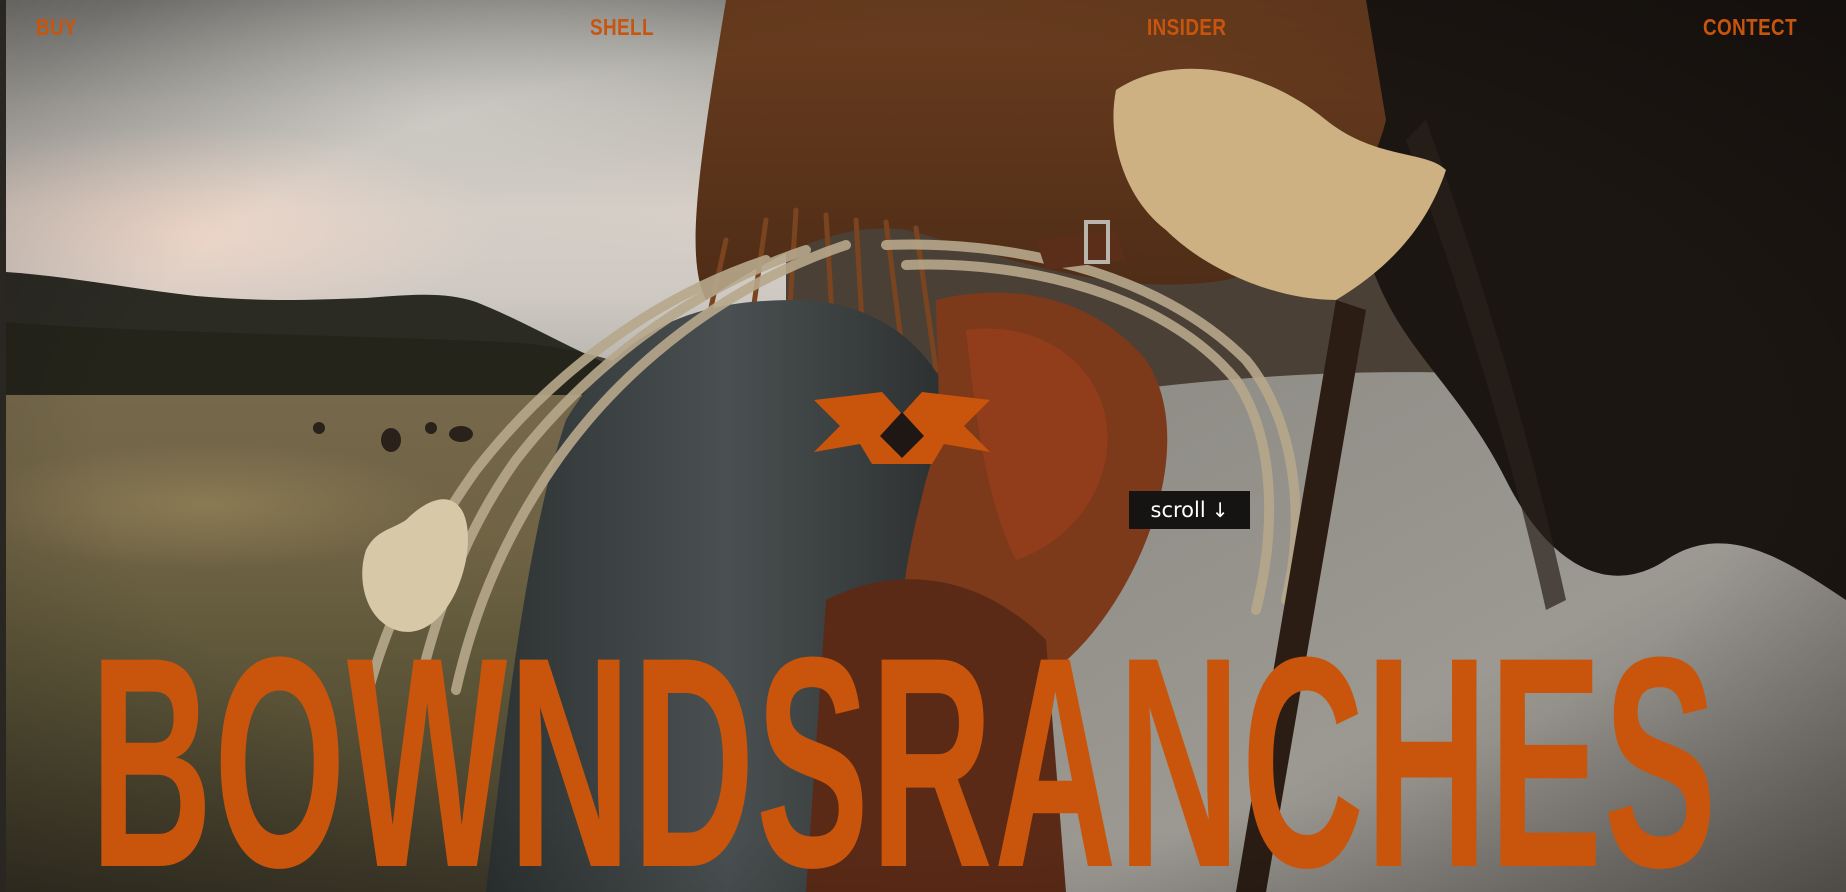 This screenshot has height=892, width=1846. What do you see at coordinates (1186, 27) in the screenshot?
I see `nav-link-insider: INSIDER` at bounding box center [1186, 27].